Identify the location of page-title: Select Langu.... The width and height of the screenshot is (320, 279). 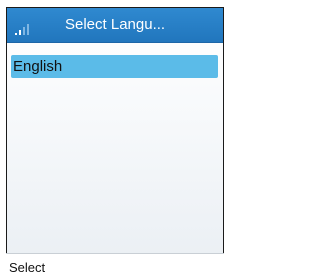
(115, 24).